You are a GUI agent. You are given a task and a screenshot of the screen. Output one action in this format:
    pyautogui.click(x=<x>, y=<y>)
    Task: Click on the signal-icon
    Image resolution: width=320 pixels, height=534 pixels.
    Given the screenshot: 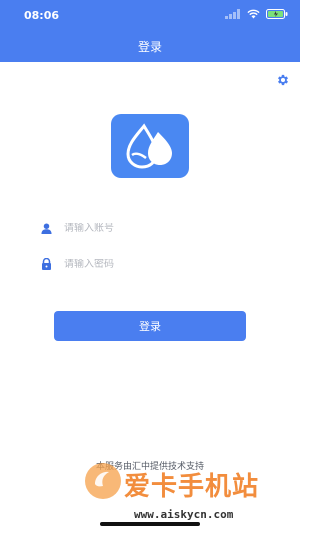 What is the action you would take?
    pyautogui.click(x=232, y=14)
    